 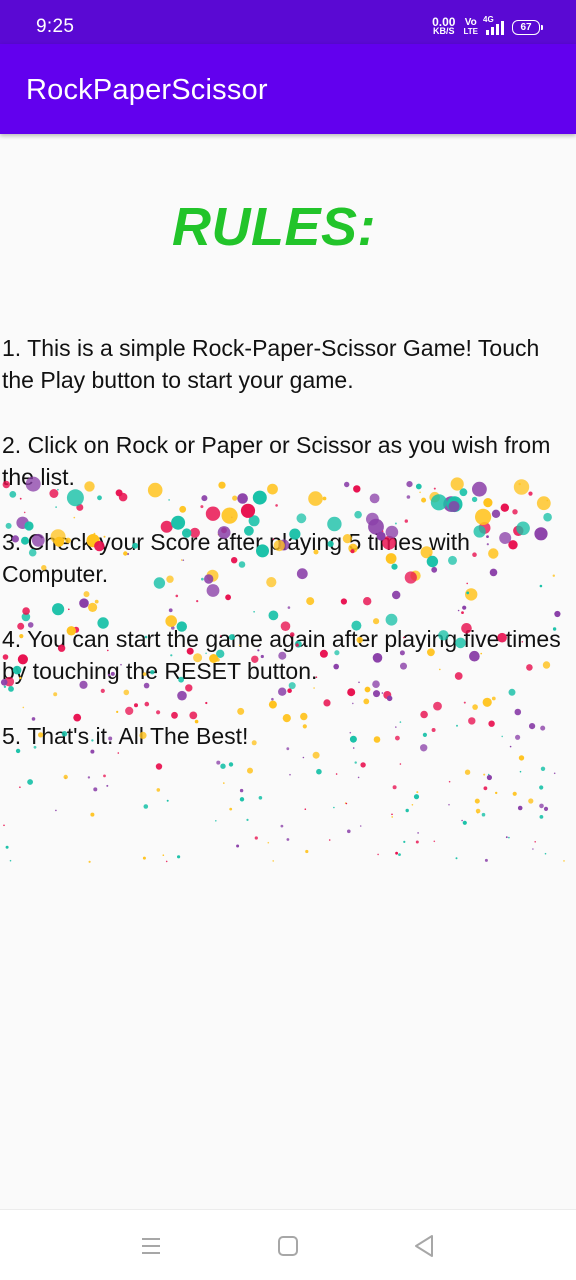 I want to click on volte-icon: Vo LTE, so click(x=470, y=27).